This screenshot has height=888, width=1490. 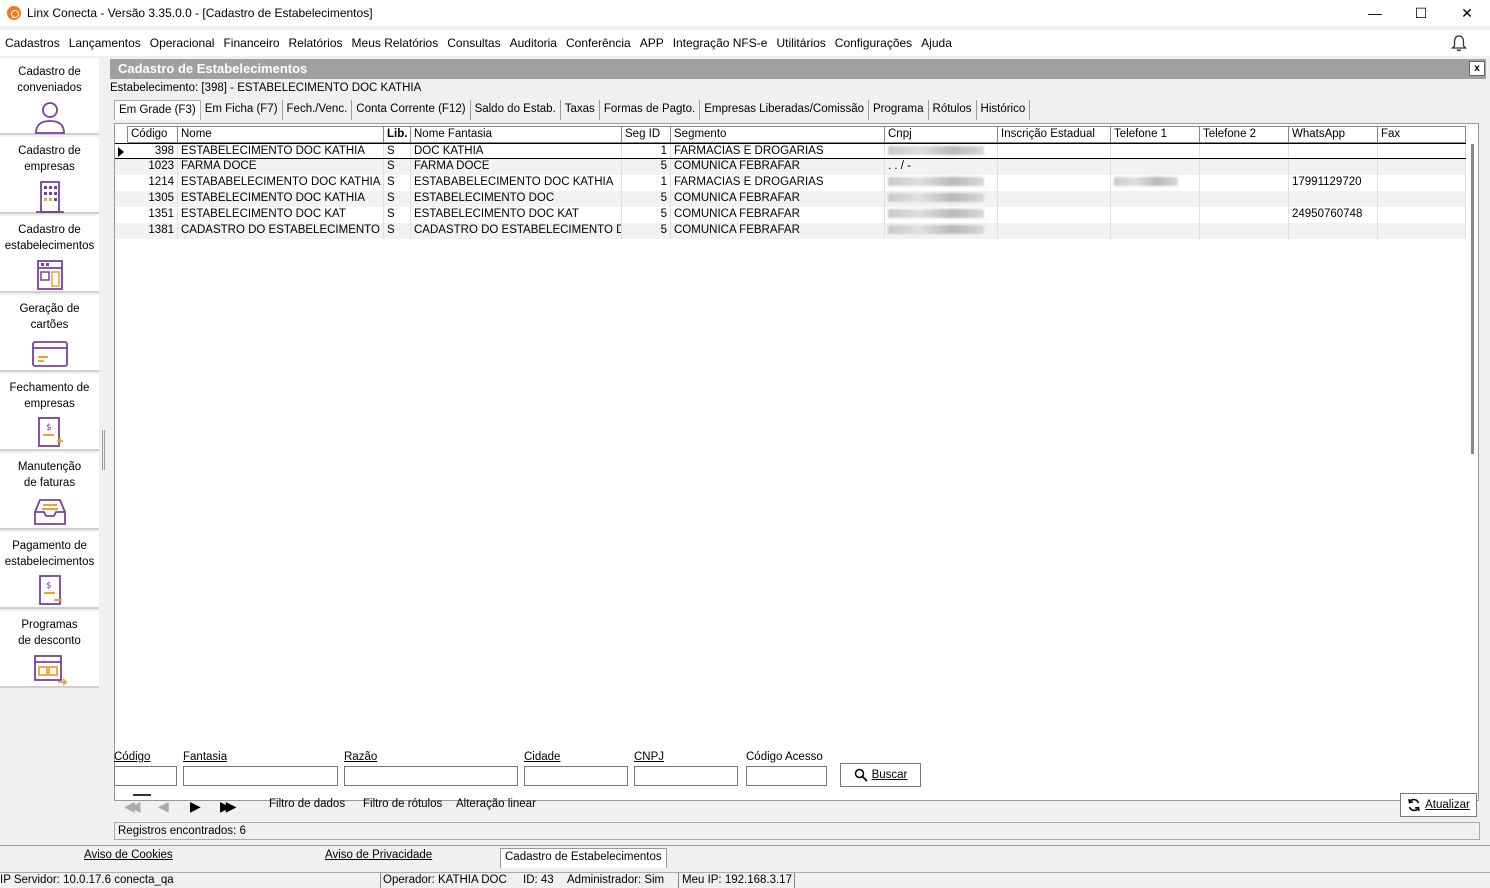 I want to click on tab-programa: Programa, so click(x=899, y=110).